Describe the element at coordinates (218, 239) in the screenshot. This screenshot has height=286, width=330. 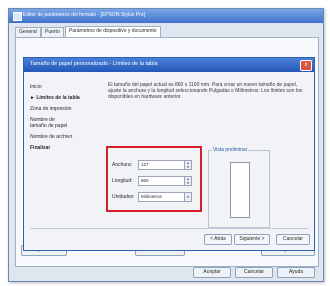
I see `back-button: < Atrás` at that location.